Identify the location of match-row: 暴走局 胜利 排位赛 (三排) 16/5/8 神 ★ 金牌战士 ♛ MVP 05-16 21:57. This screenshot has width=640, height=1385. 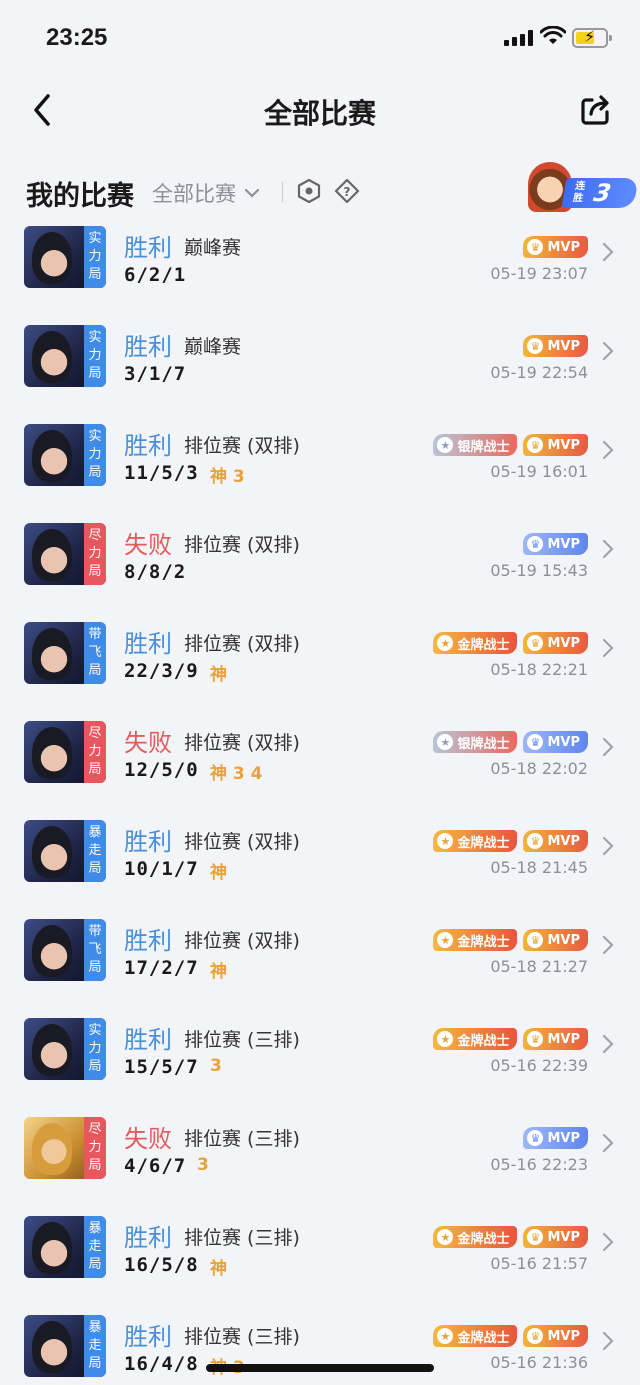
(320, 1259).